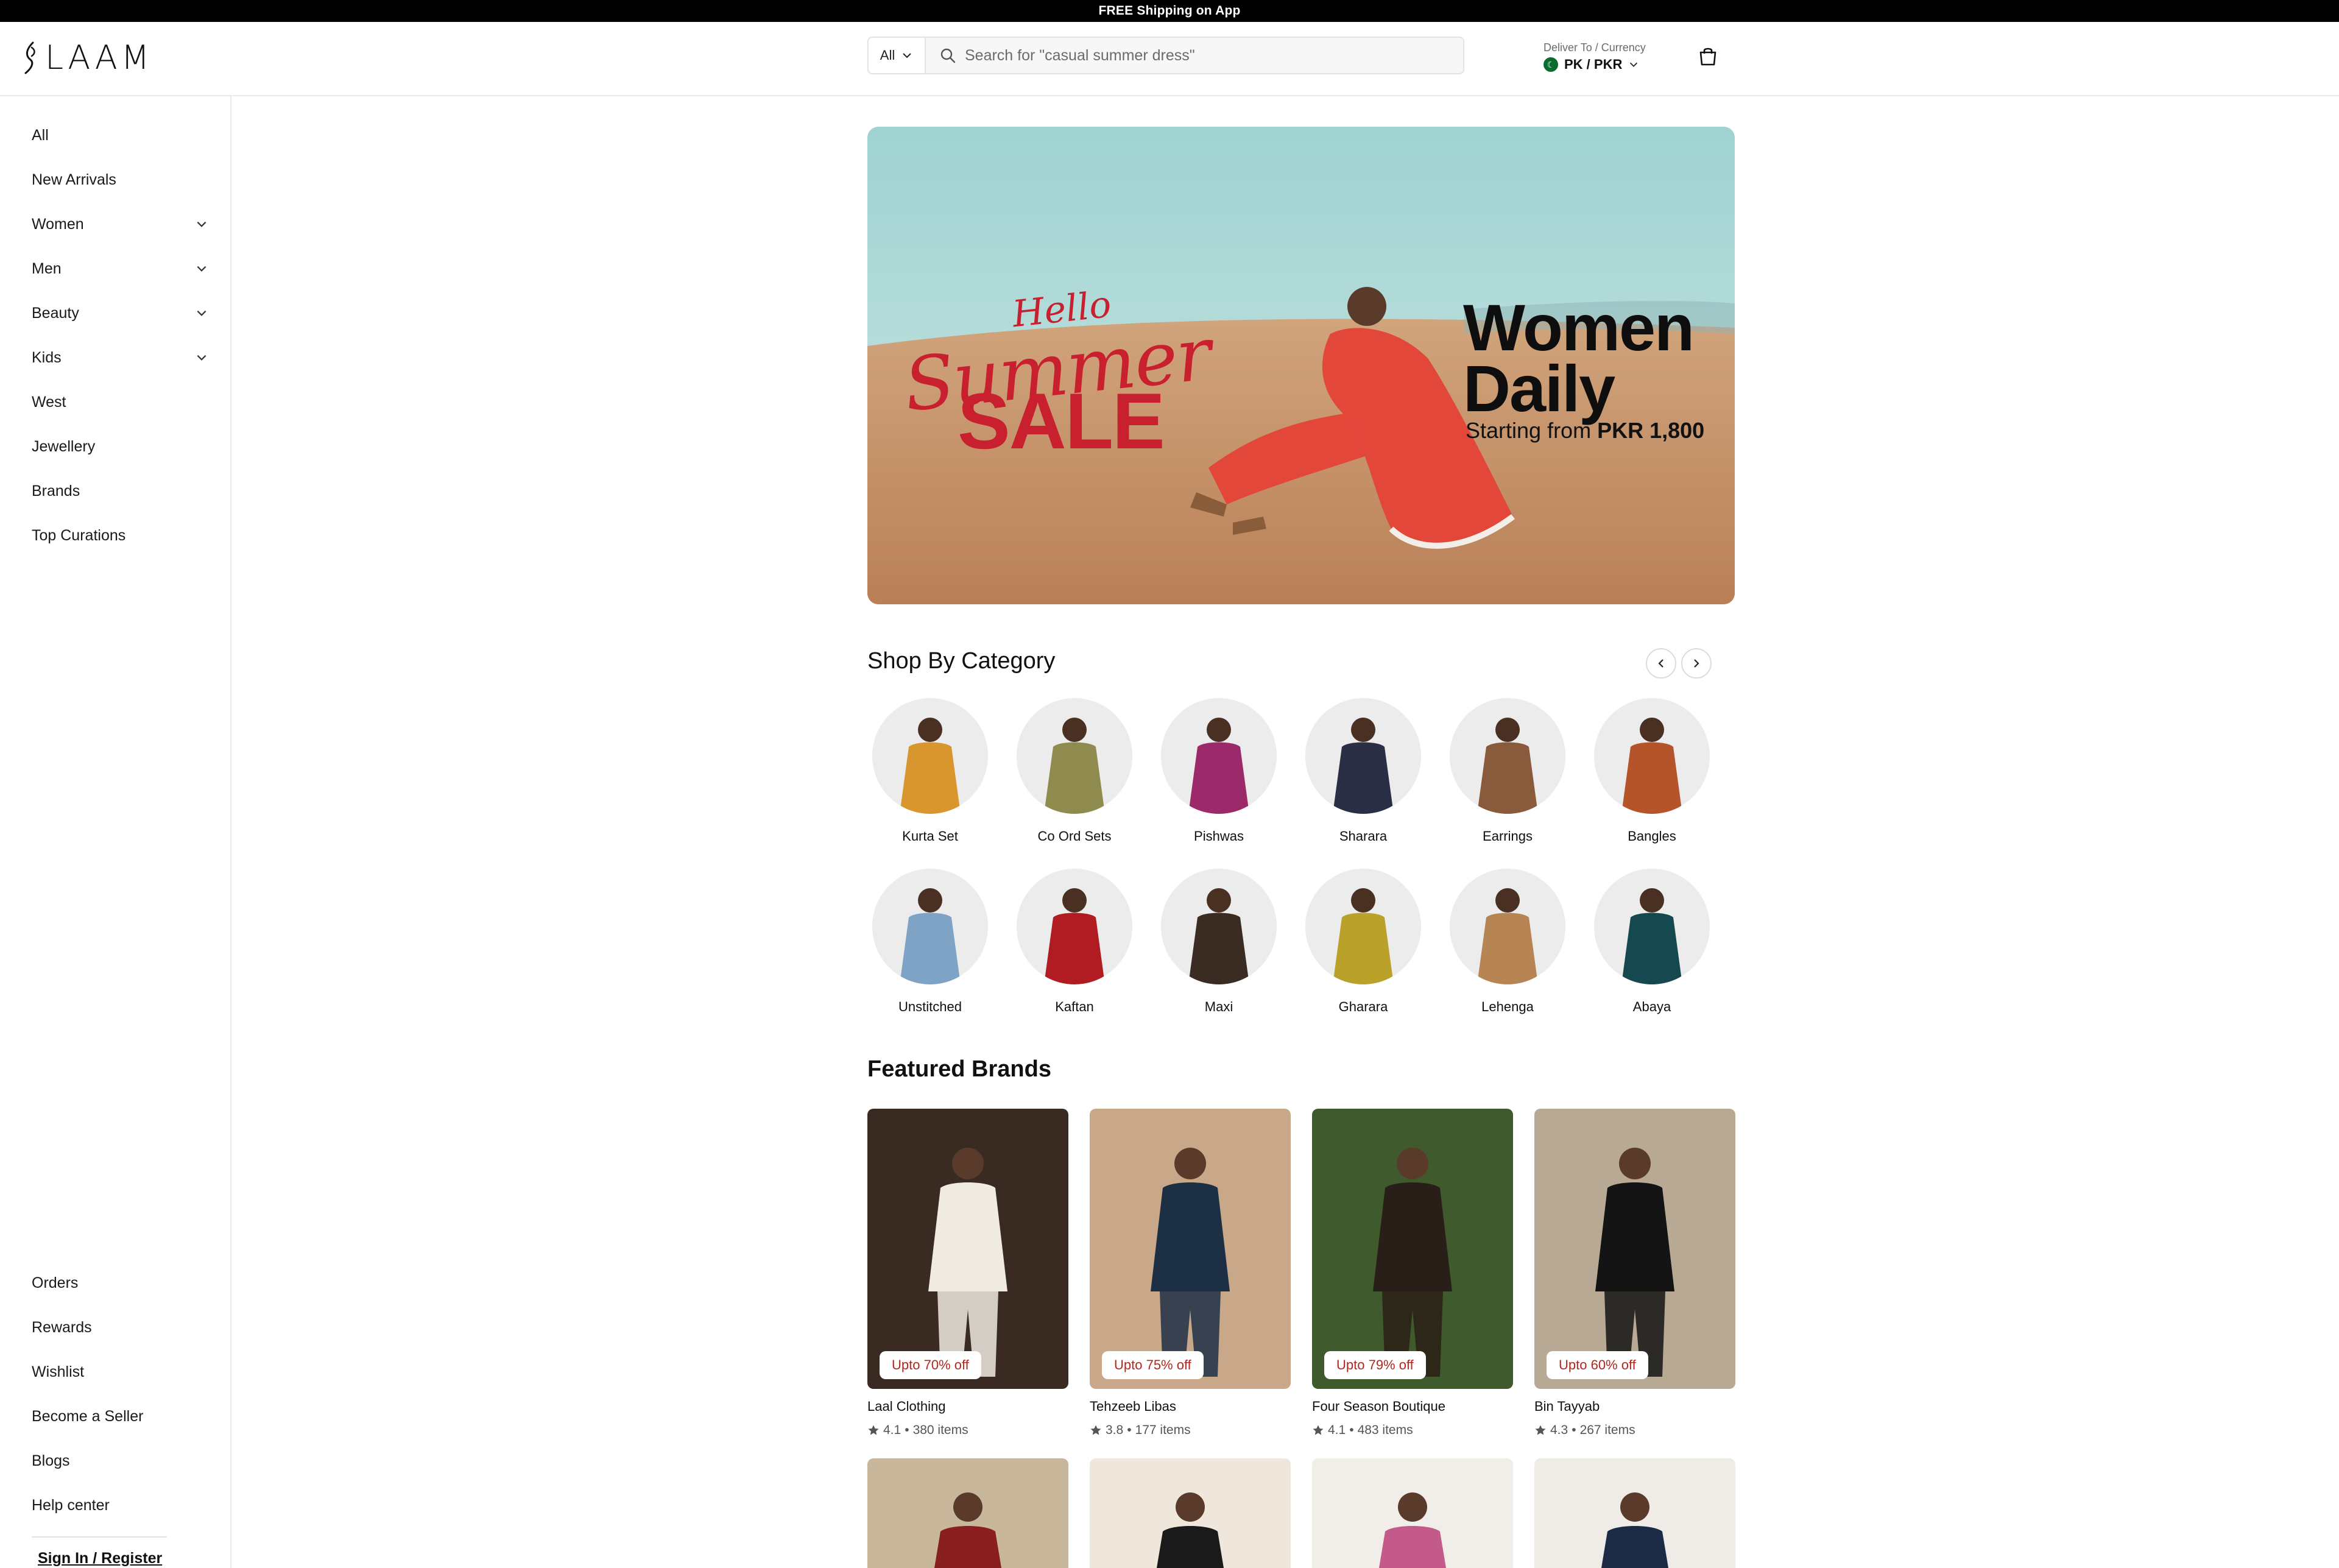 The image size is (2339, 1568). What do you see at coordinates (120, 135) in the screenshot?
I see `sidebar-item-all: All` at bounding box center [120, 135].